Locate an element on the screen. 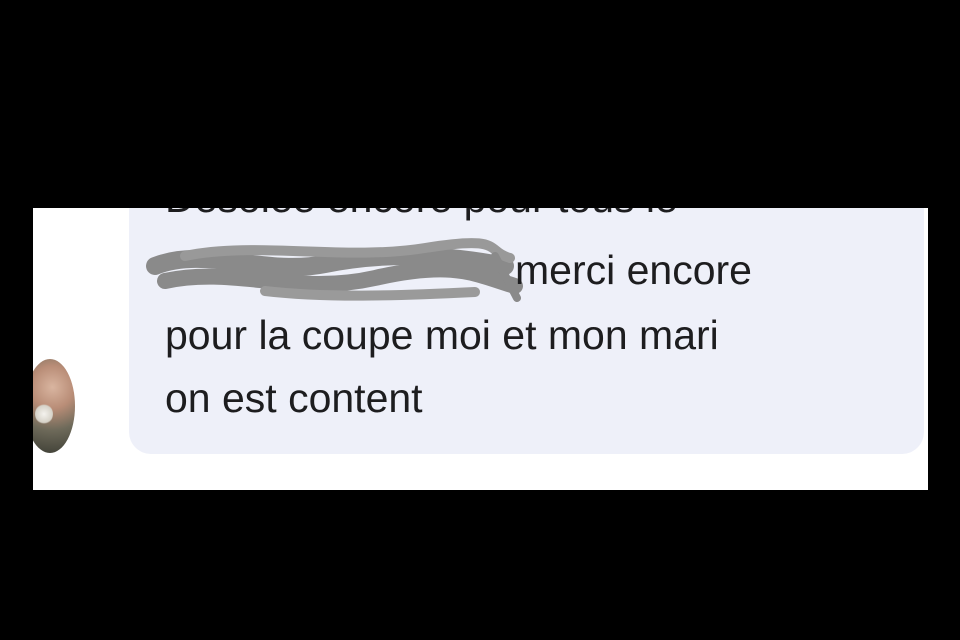 This screenshot has width=960, height=640. message-line-cut: Désolée encore pour tous le is located at coordinates (421, 215).